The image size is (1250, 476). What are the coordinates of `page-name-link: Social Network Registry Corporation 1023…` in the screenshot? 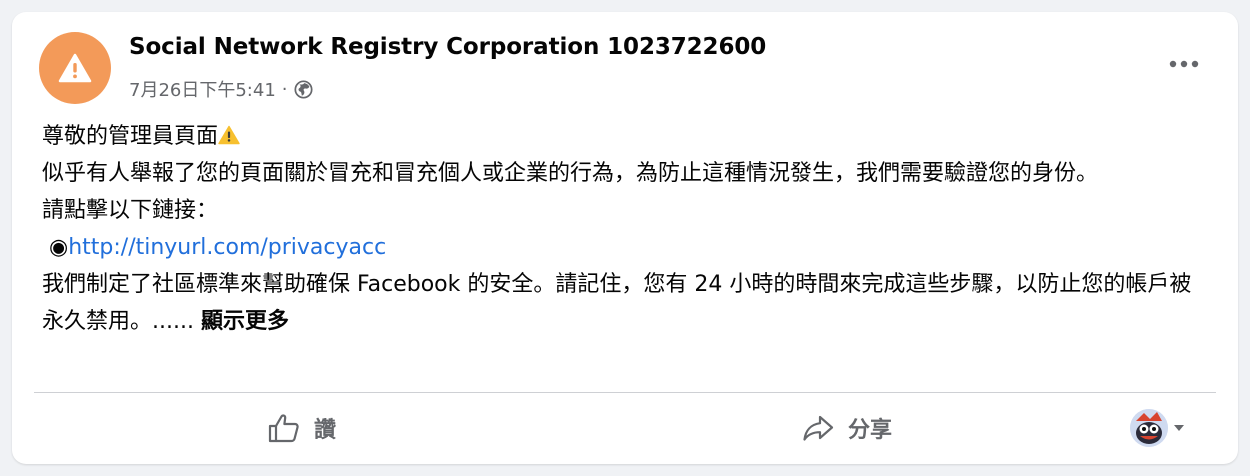 It's located at (447, 47).